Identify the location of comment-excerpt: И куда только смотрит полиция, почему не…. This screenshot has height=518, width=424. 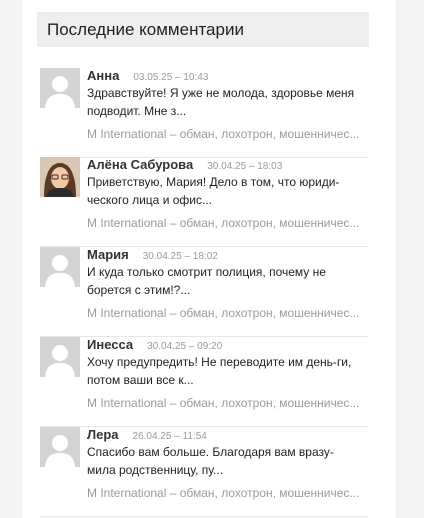
(223, 281).